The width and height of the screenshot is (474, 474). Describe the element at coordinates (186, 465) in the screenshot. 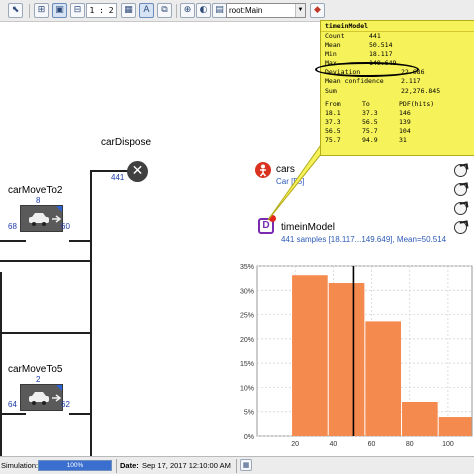

I see `date-value: Sep 17, 2017 12:10:00 AM` at that location.